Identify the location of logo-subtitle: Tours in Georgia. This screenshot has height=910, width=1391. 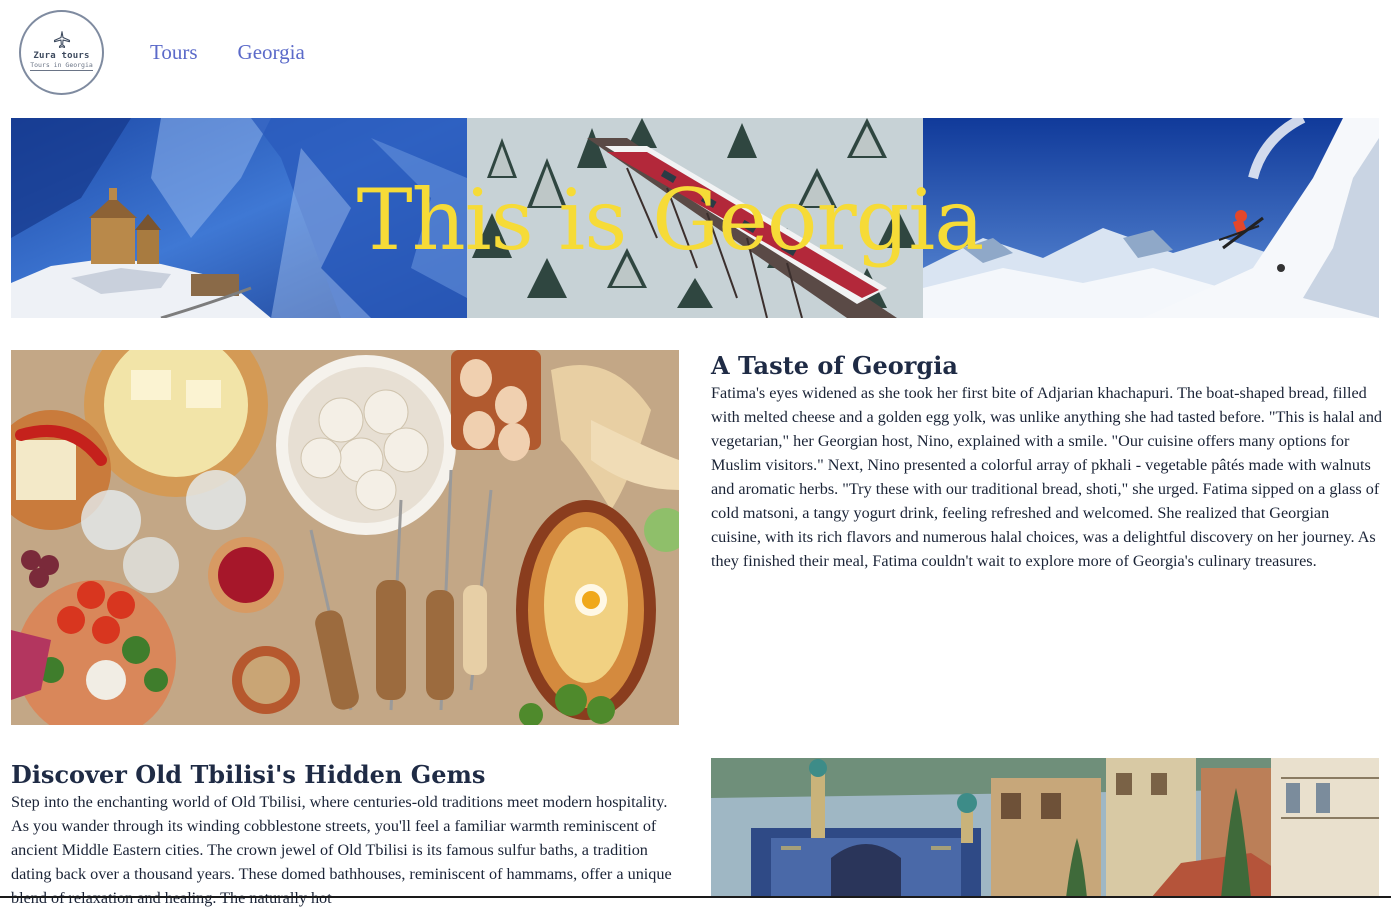
(61, 66).